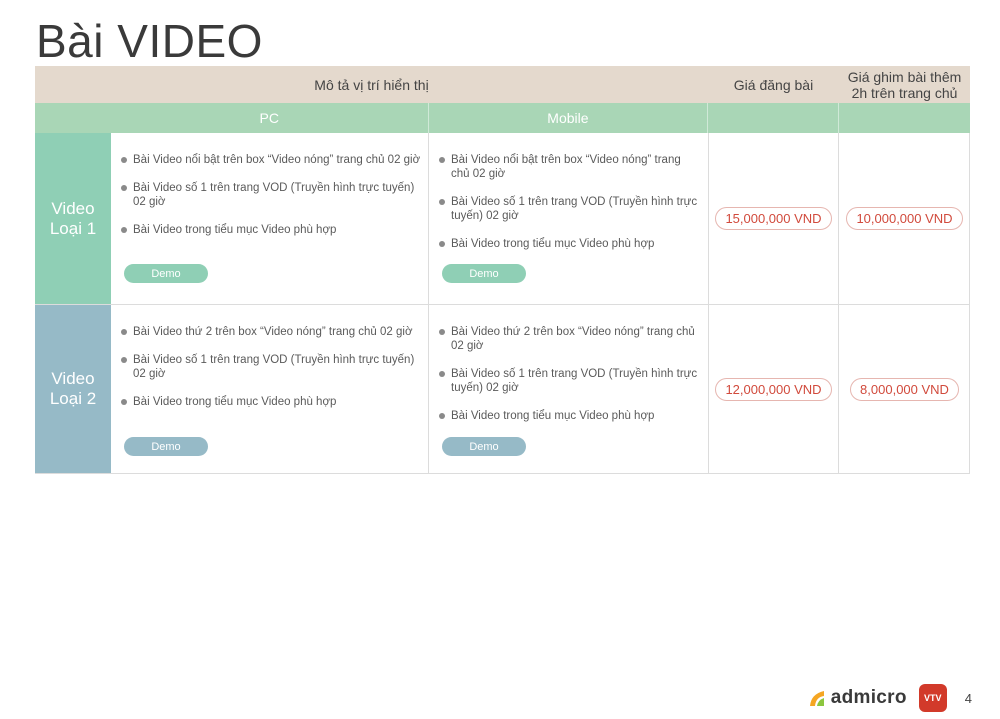 Image resolution: width=1000 pixels, height=719 pixels. I want to click on header-pin-line1: Giá ghim bài thêm, so click(904, 76).